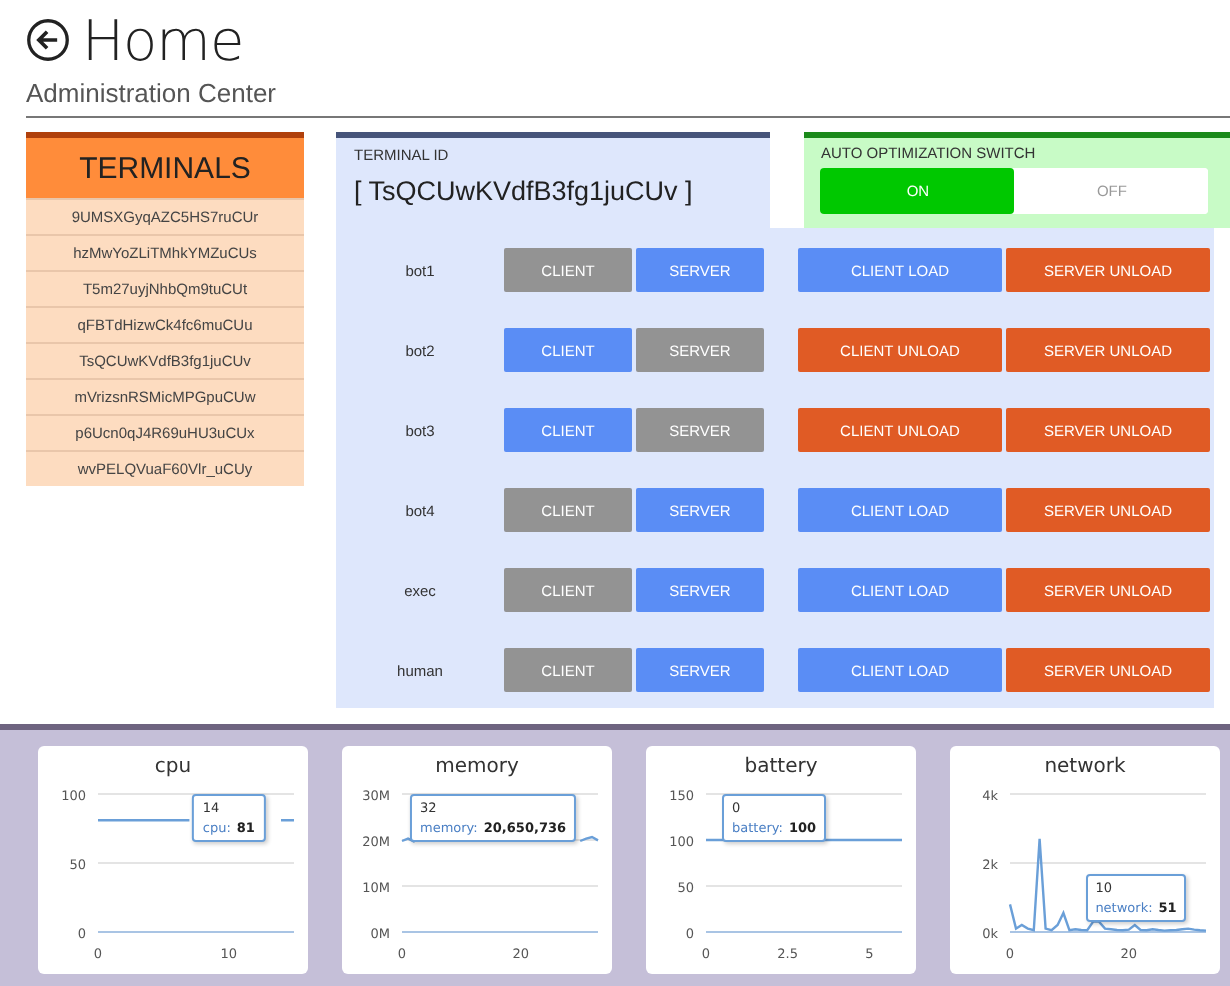  What do you see at coordinates (1085, 768) in the screenshot?
I see `chart-title: network` at bounding box center [1085, 768].